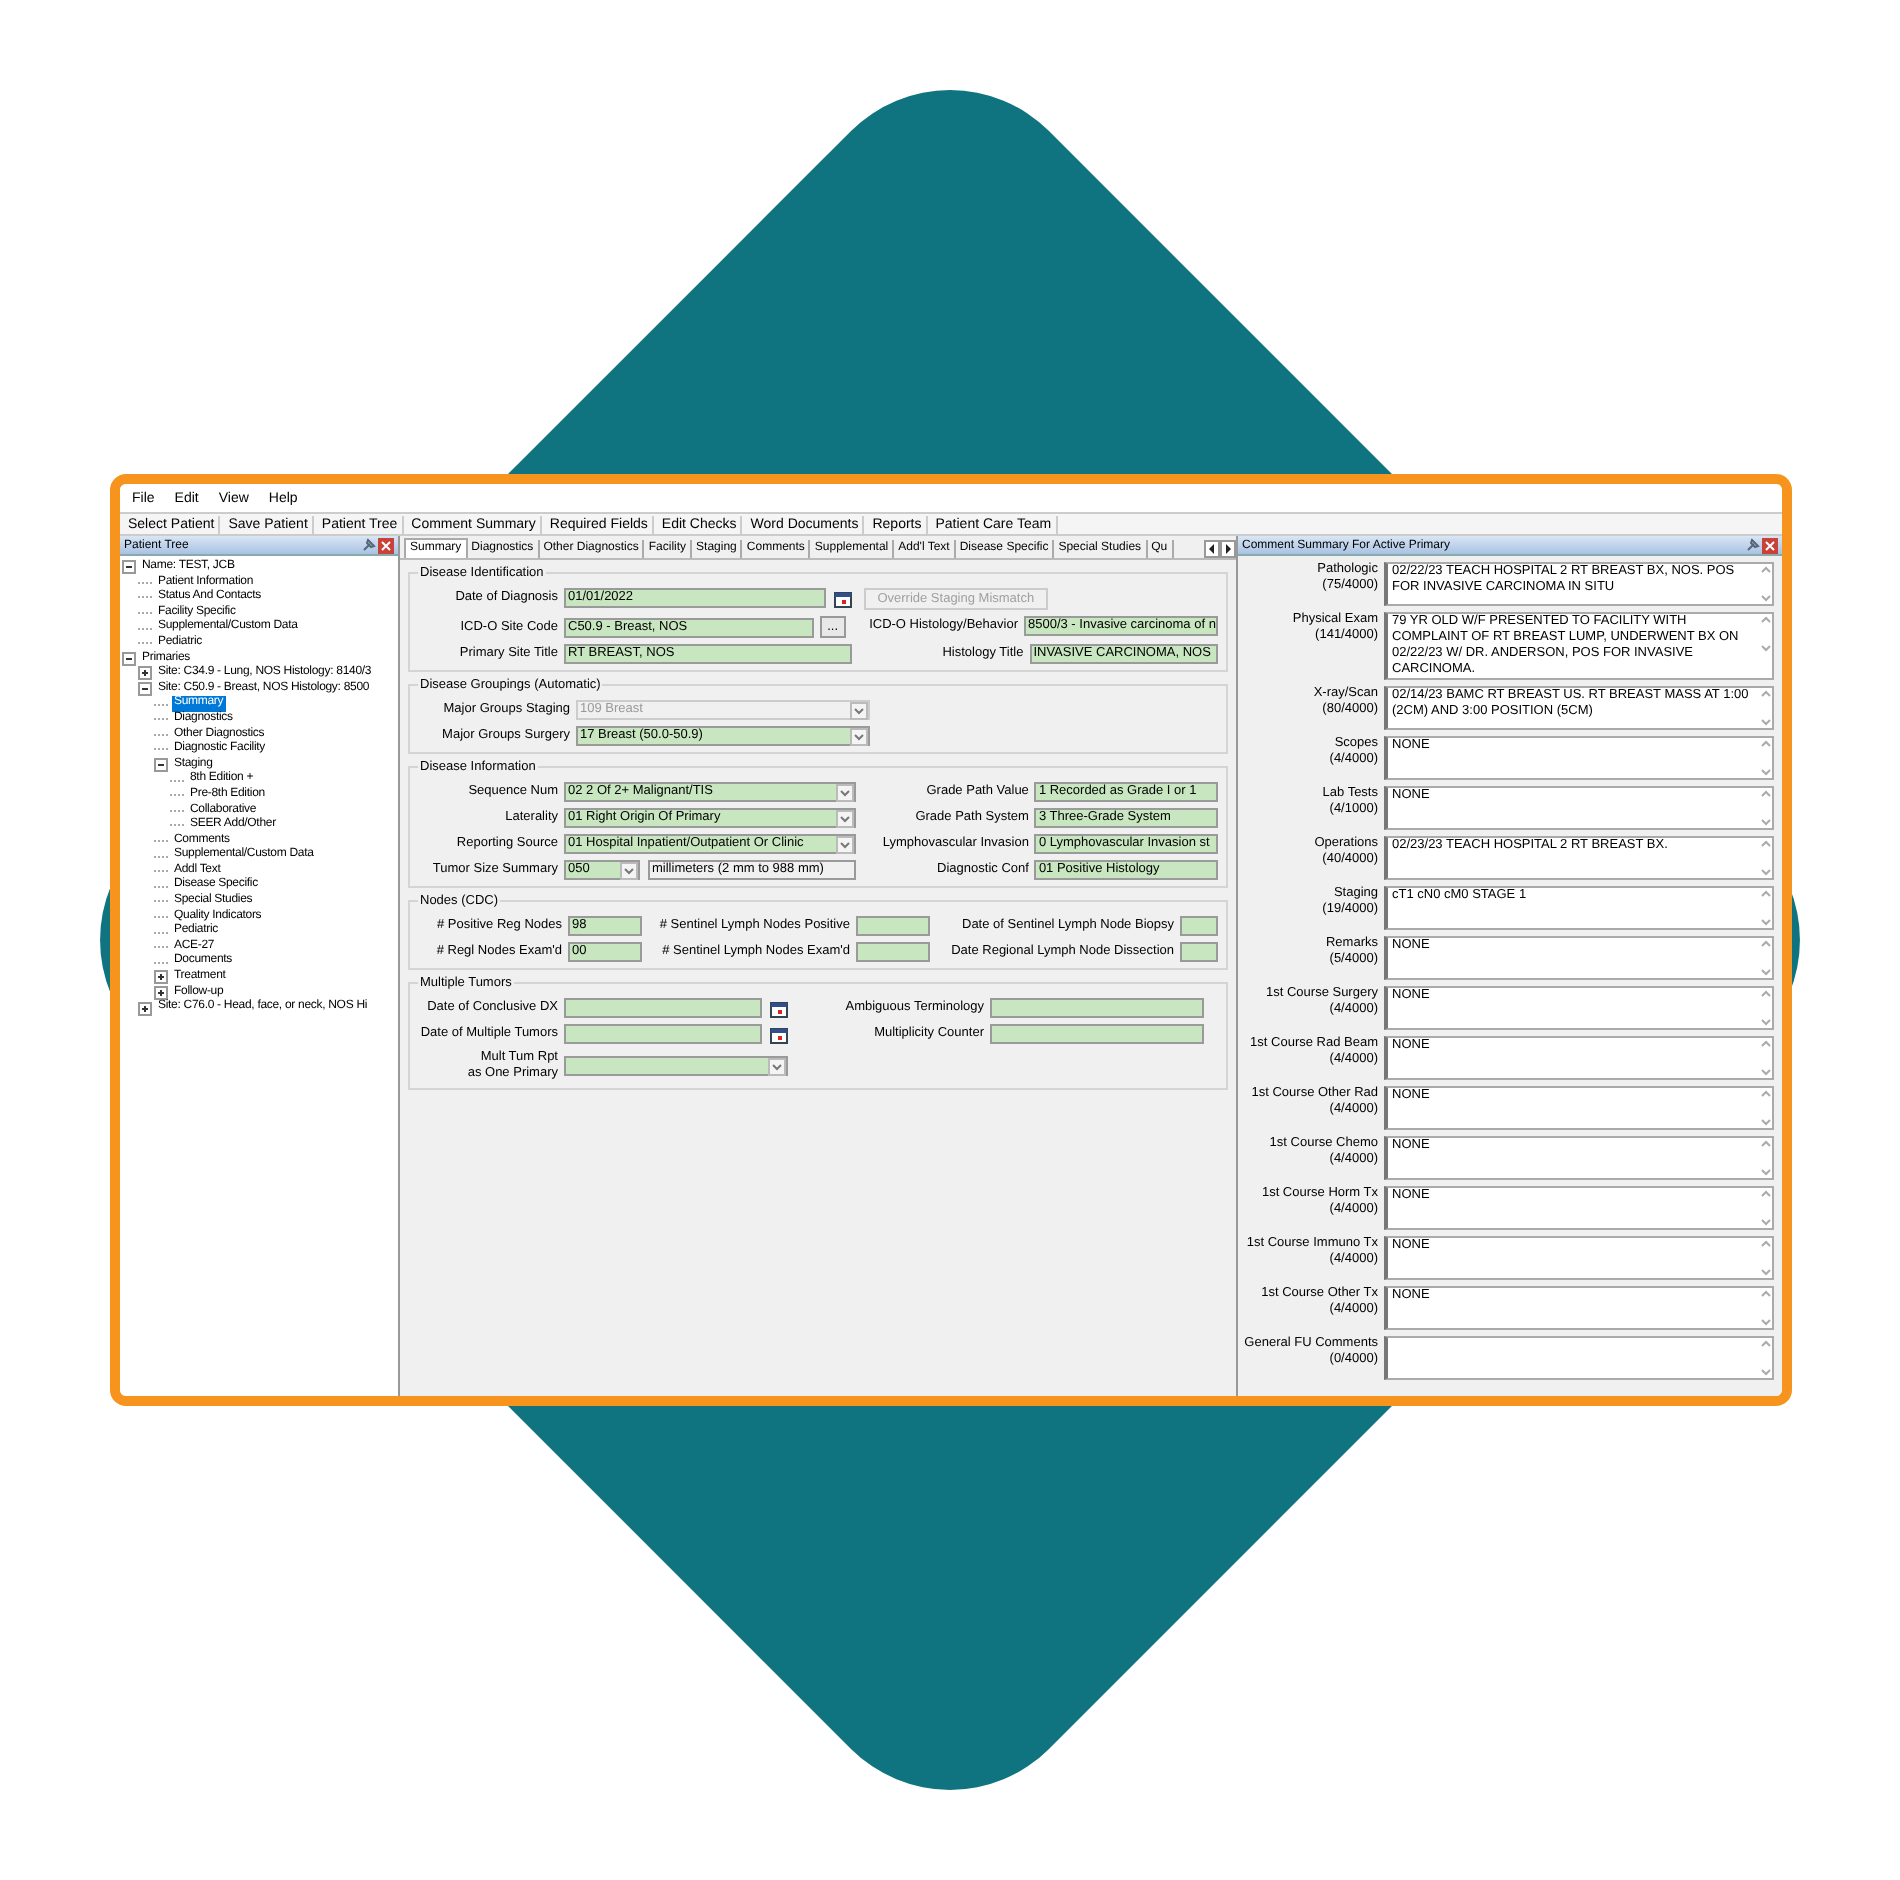 This screenshot has width=1900, height=1880. Describe the element at coordinates (676, 1066) in the screenshot. I see `dropdown-field` at that location.